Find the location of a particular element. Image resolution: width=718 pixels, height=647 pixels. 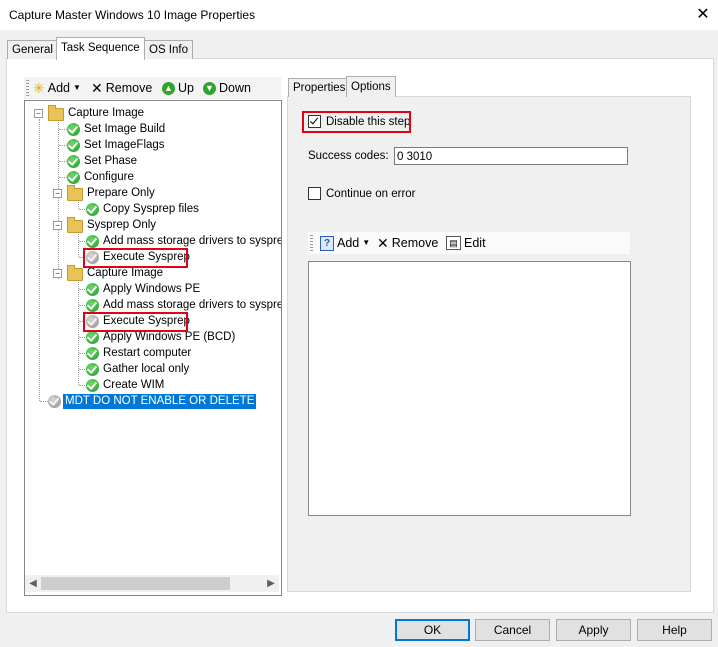

condition-add-button: ? Add ▼ is located at coordinates (345, 243).